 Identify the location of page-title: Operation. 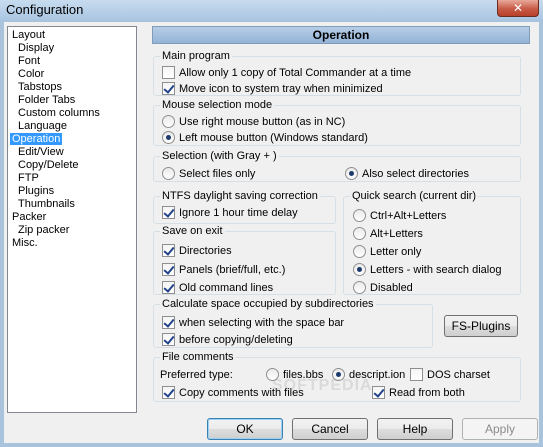
(341, 35).